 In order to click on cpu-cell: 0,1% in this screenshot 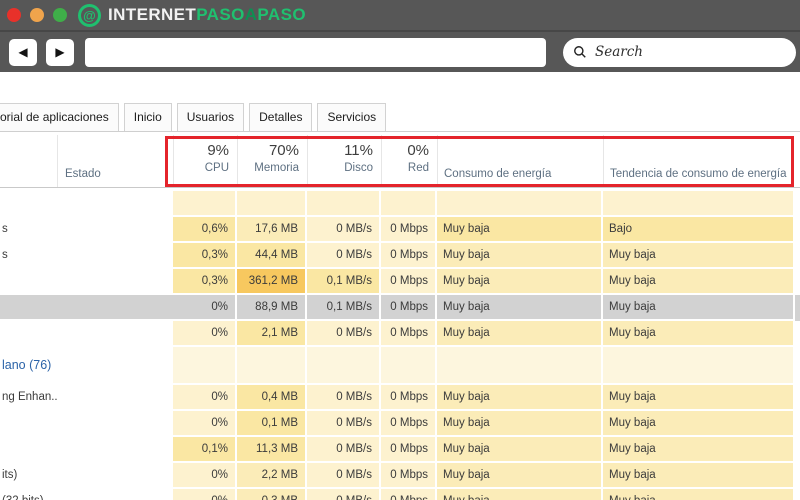, I will do `click(205, 450)`.